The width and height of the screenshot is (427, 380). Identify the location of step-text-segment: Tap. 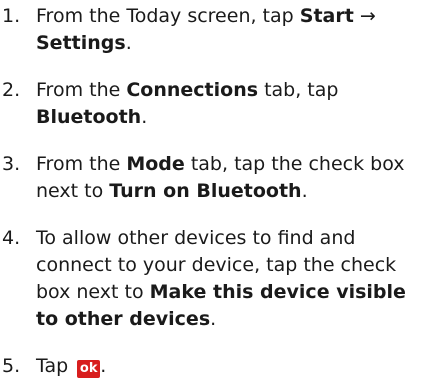
(55, 366).